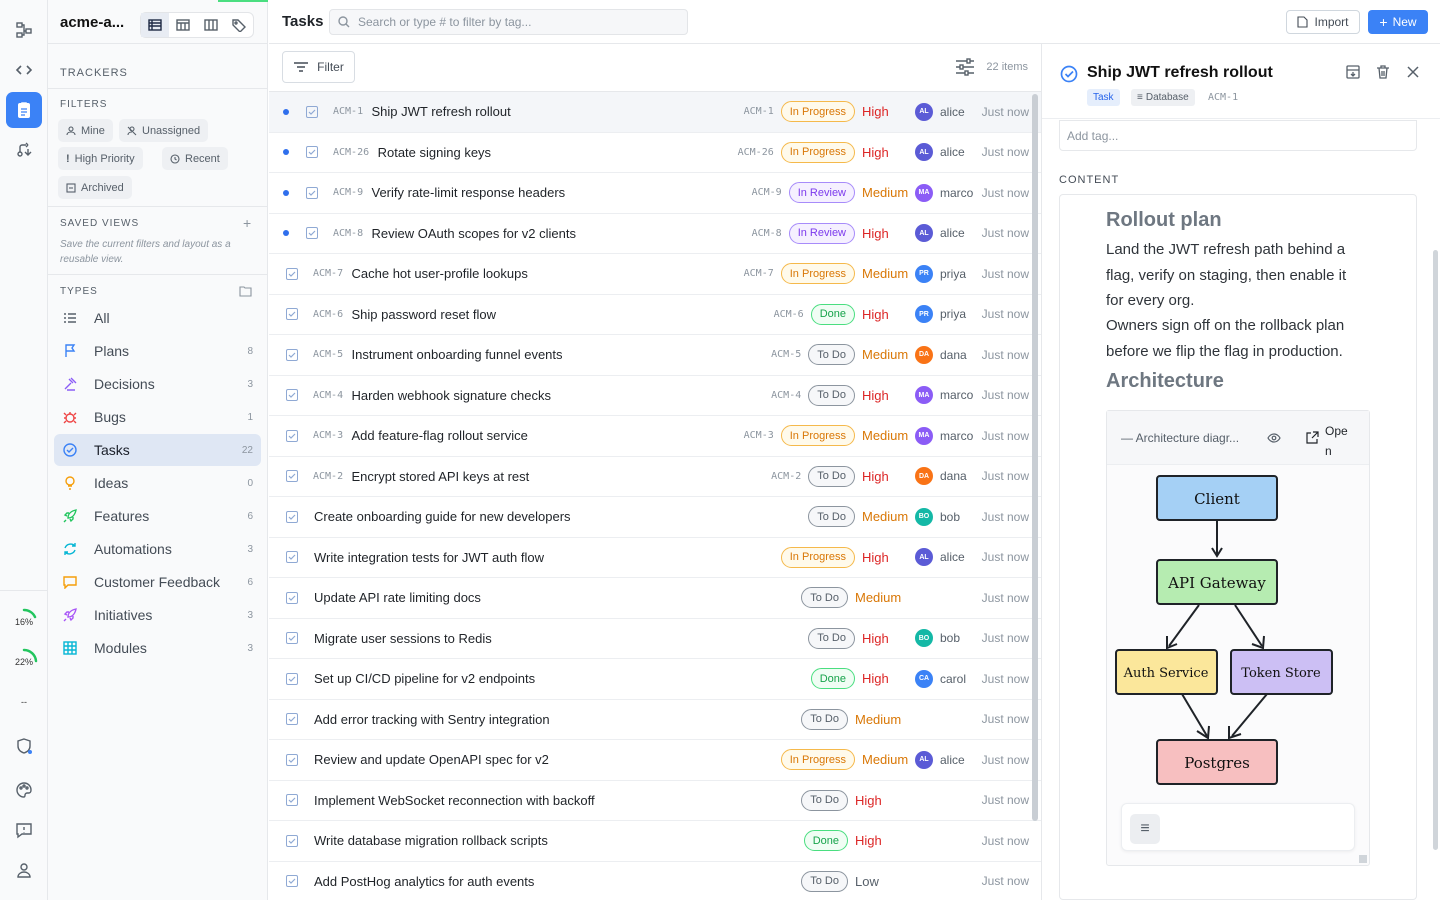 This screenshot has width=1440, height=900. I want to click on sidebar-item-decisions: Decisions 3, so click(157, 384).